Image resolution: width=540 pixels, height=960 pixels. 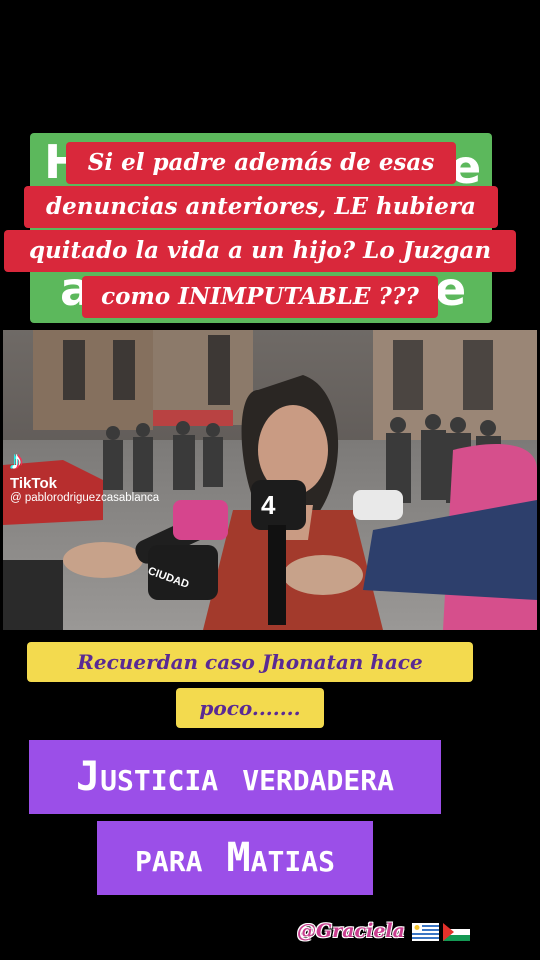 What do you see at coordinates (456, 932) in the screenshot?
I see `palestine-flag-icon` at bounding box center [456, 932].